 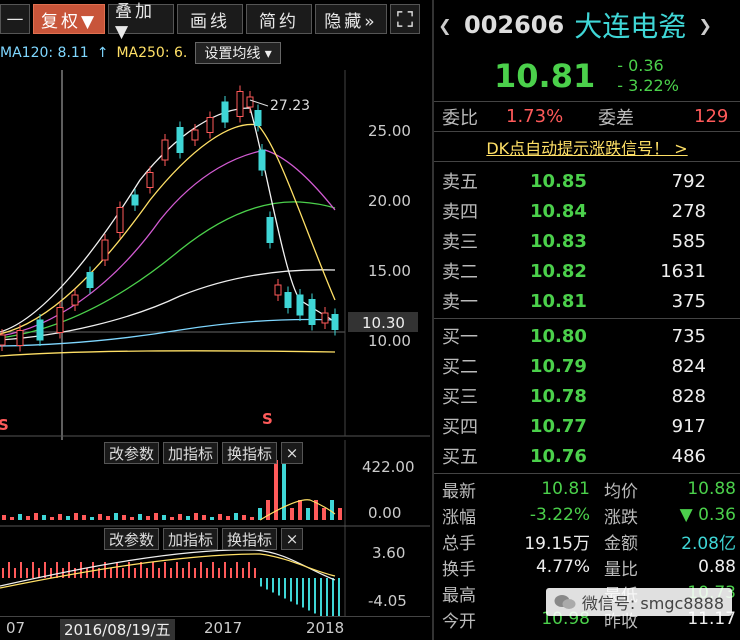 I want to click on ask-price: 10.85, so click(x=558, y=181).